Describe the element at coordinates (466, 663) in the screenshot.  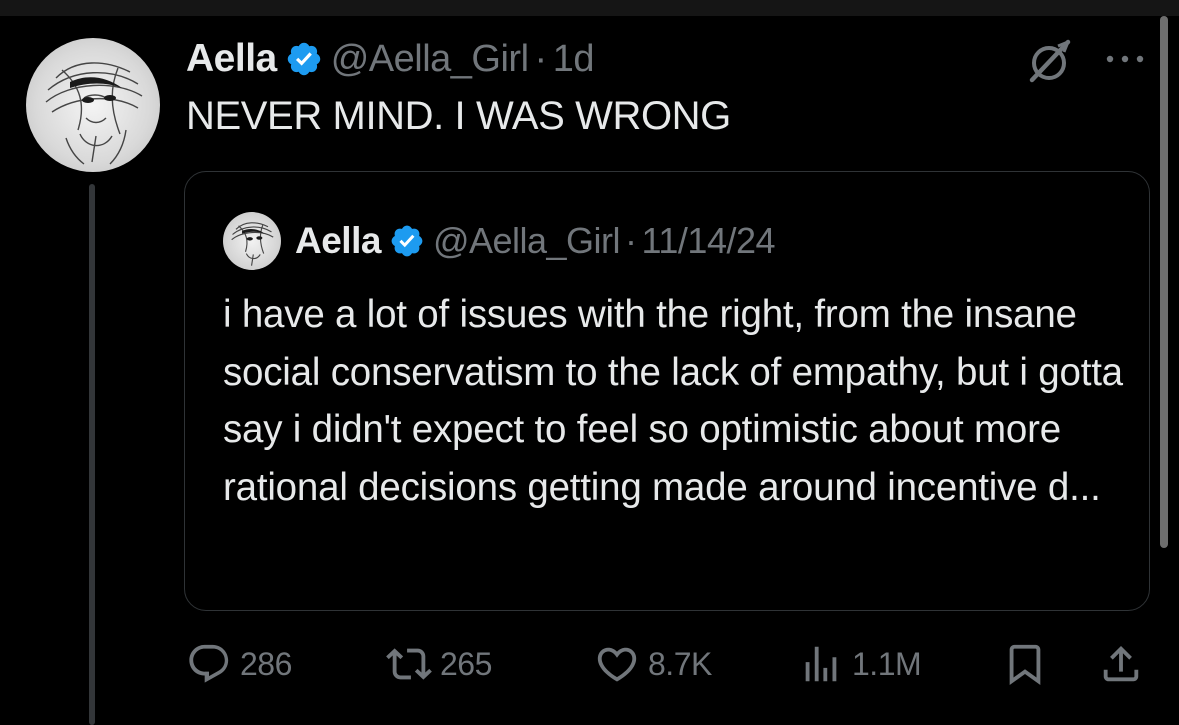
I see `repost-count: 265` at that location.